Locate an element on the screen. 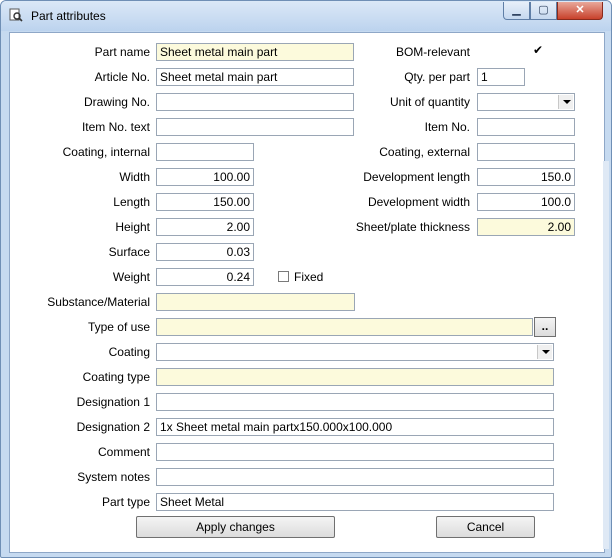 This screenshot has height=558, width=612. weight-field: 0.24 is located at coordinates (205, 277).